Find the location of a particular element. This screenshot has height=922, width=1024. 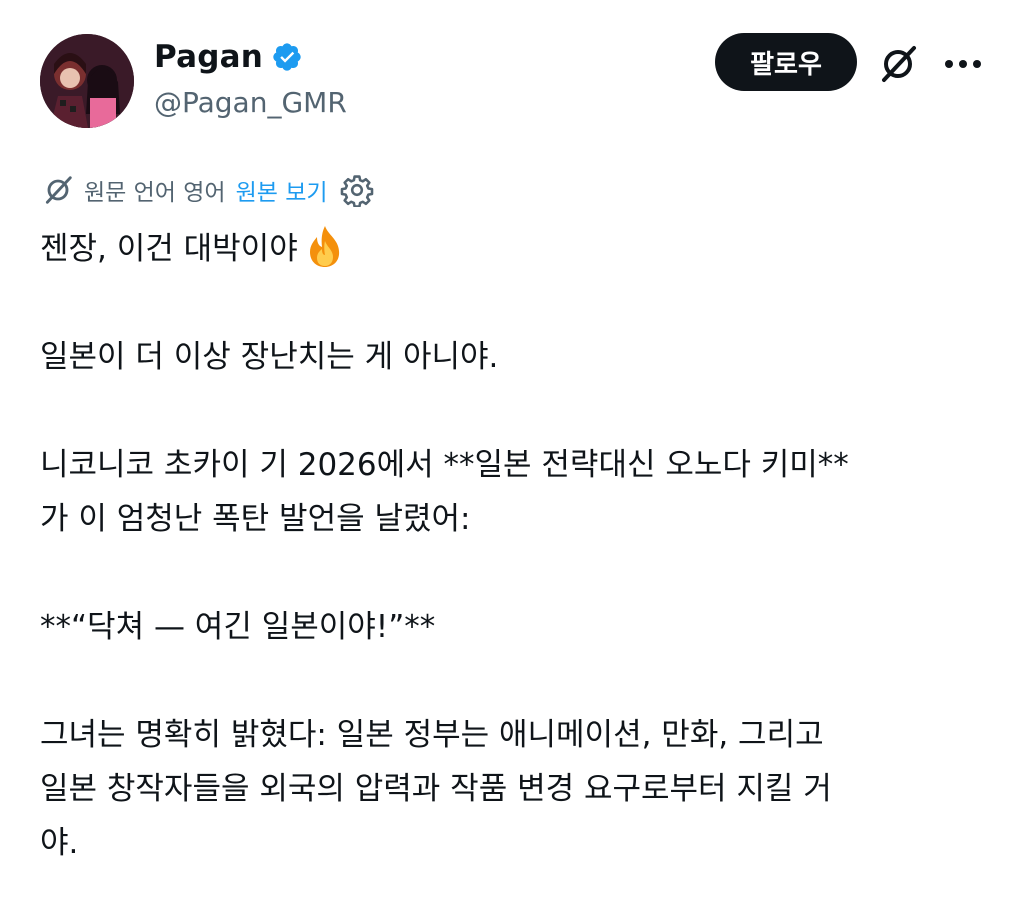

tweet-line-1: 젠장, 이건 대박이야 is located at coordinates (510, 249).